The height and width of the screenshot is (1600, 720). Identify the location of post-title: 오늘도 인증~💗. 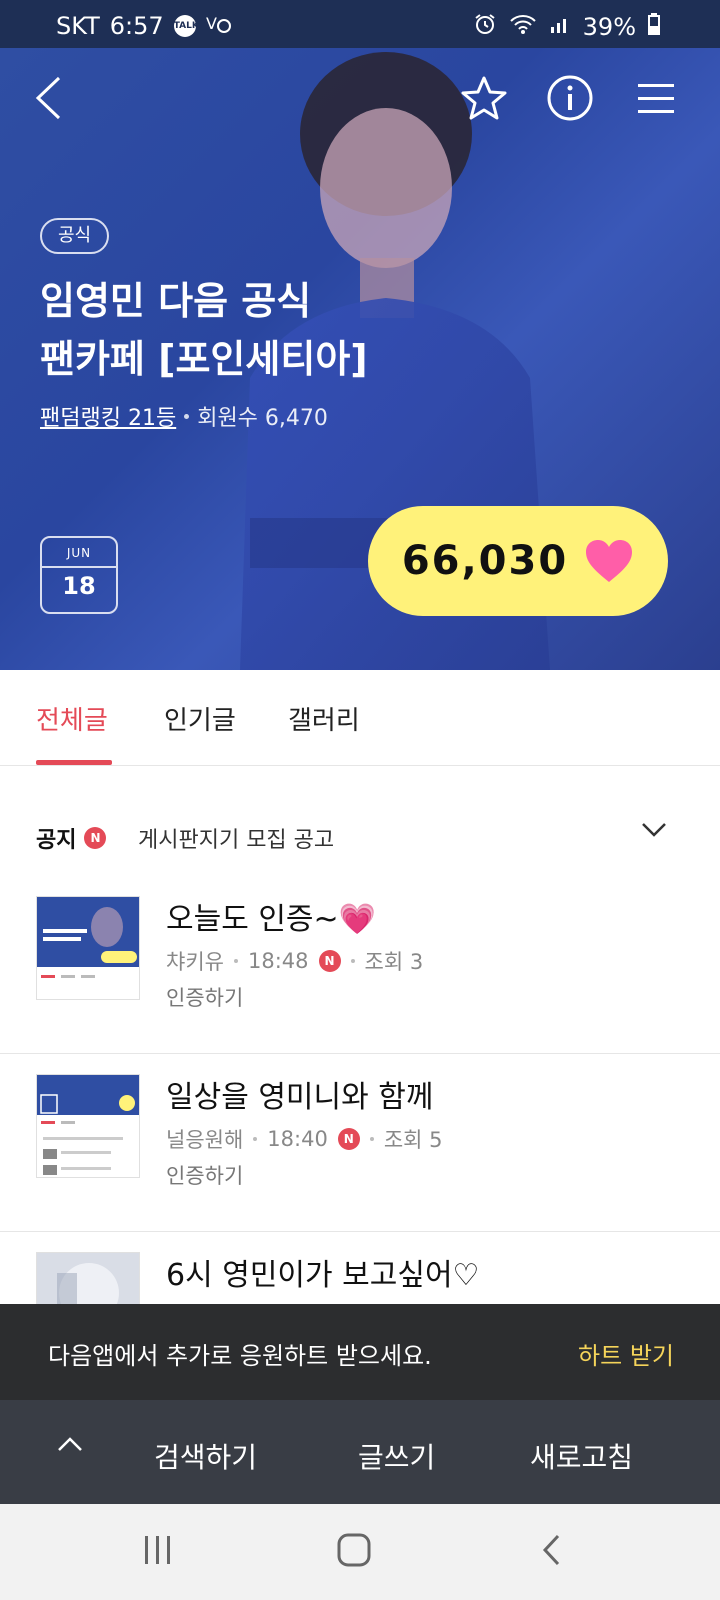
(271, 919).